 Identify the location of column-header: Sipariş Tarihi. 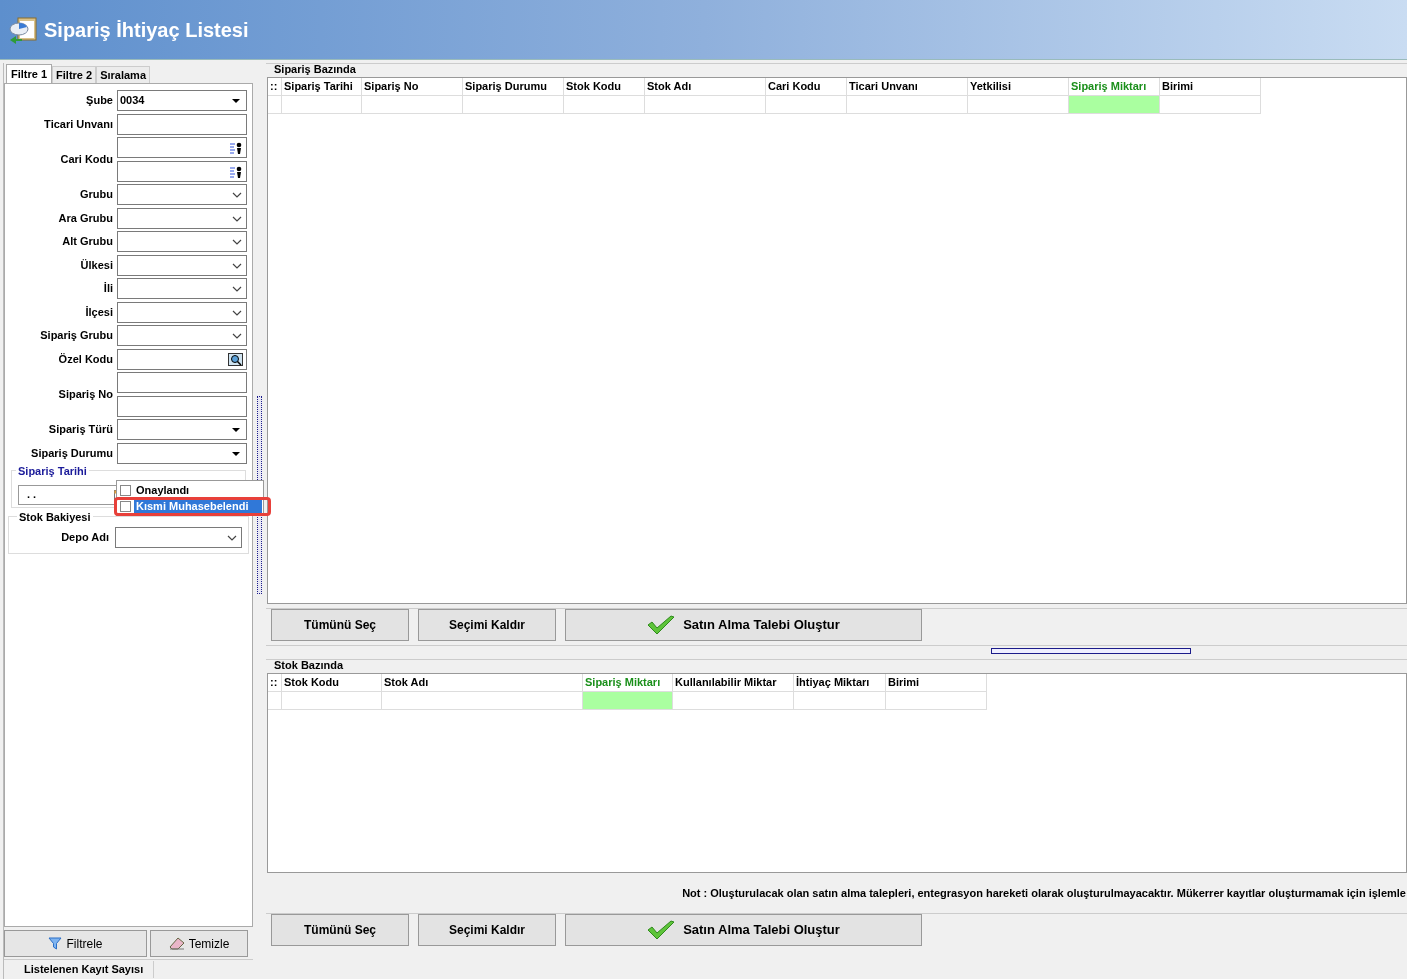
(322, 87).